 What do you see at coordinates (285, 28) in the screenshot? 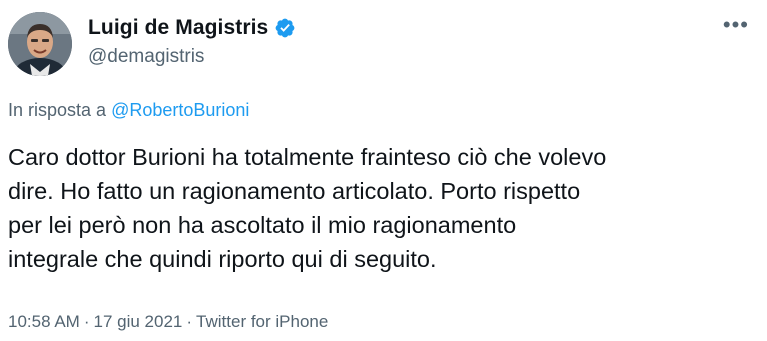
I see `verified-badge-icon` at bounding box center [285, 28].